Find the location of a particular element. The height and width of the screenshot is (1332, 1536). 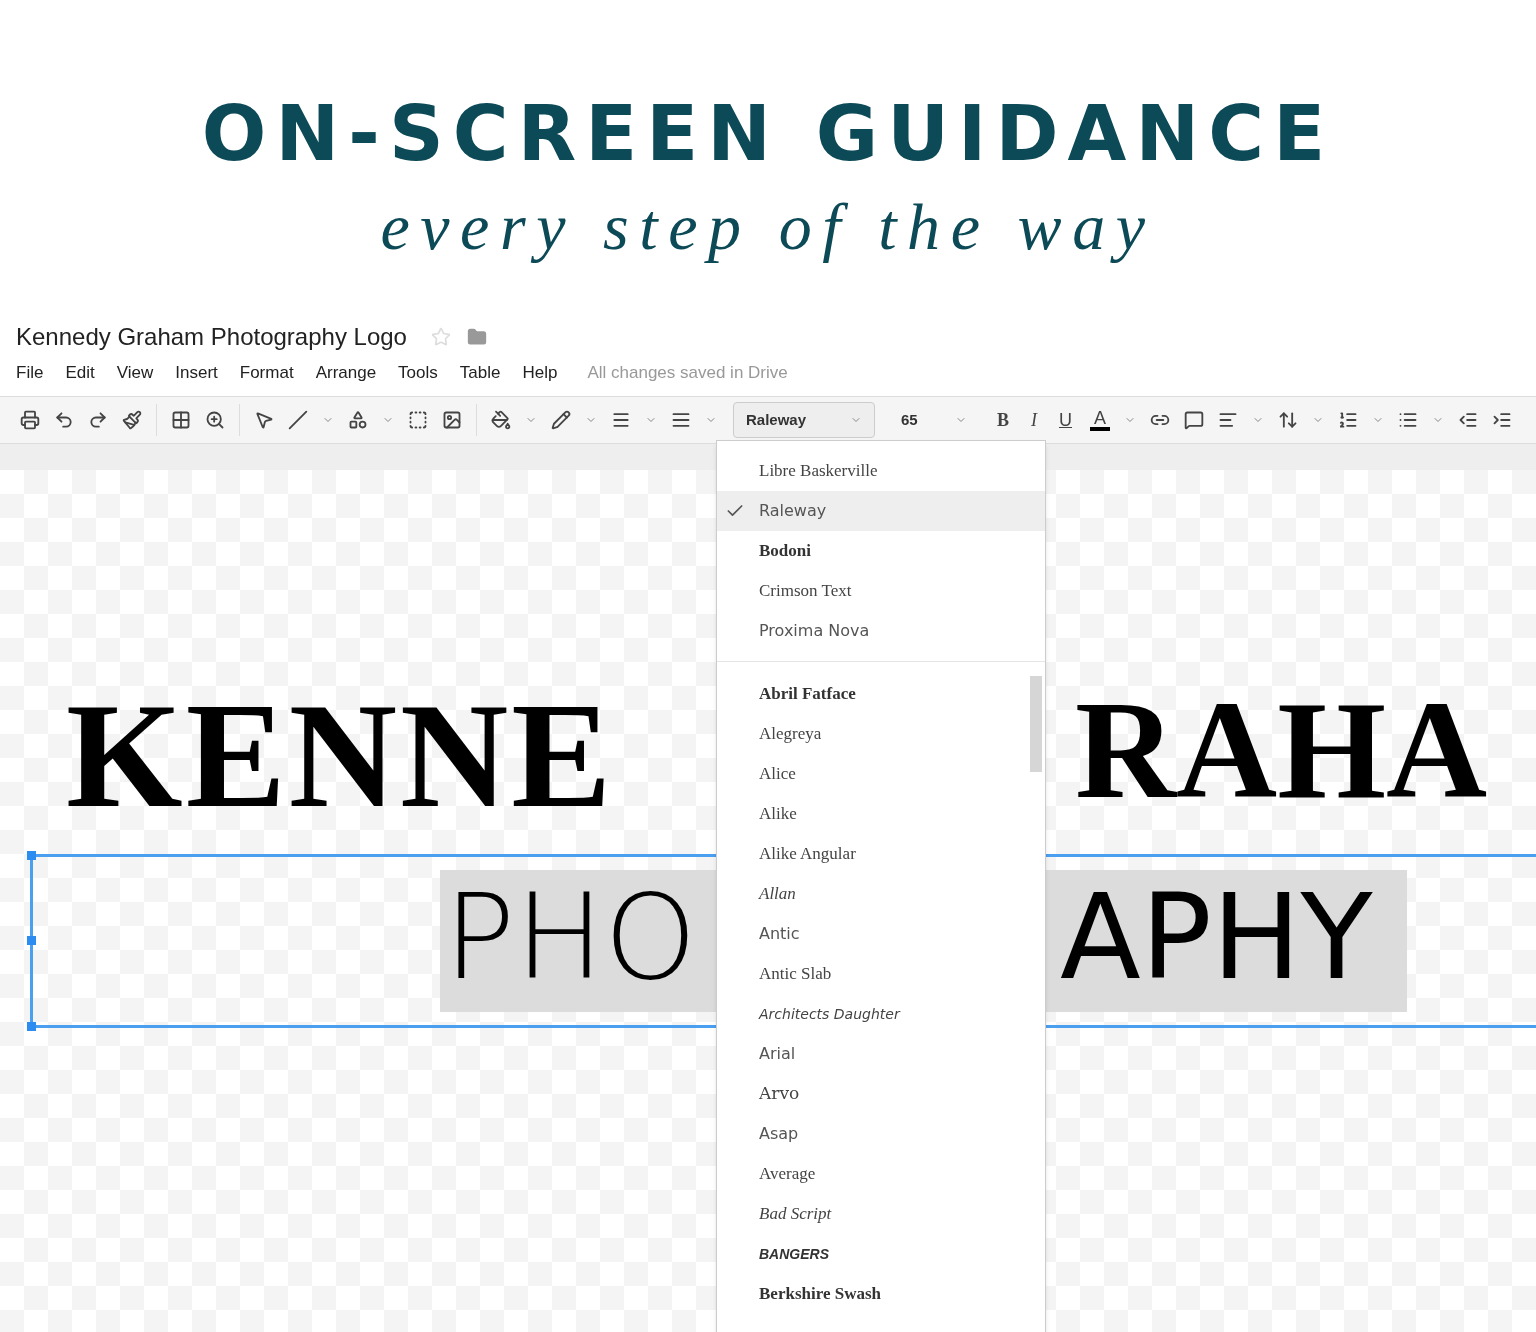

logo-subtitle: APHY is located at coordinates (1216, 937).